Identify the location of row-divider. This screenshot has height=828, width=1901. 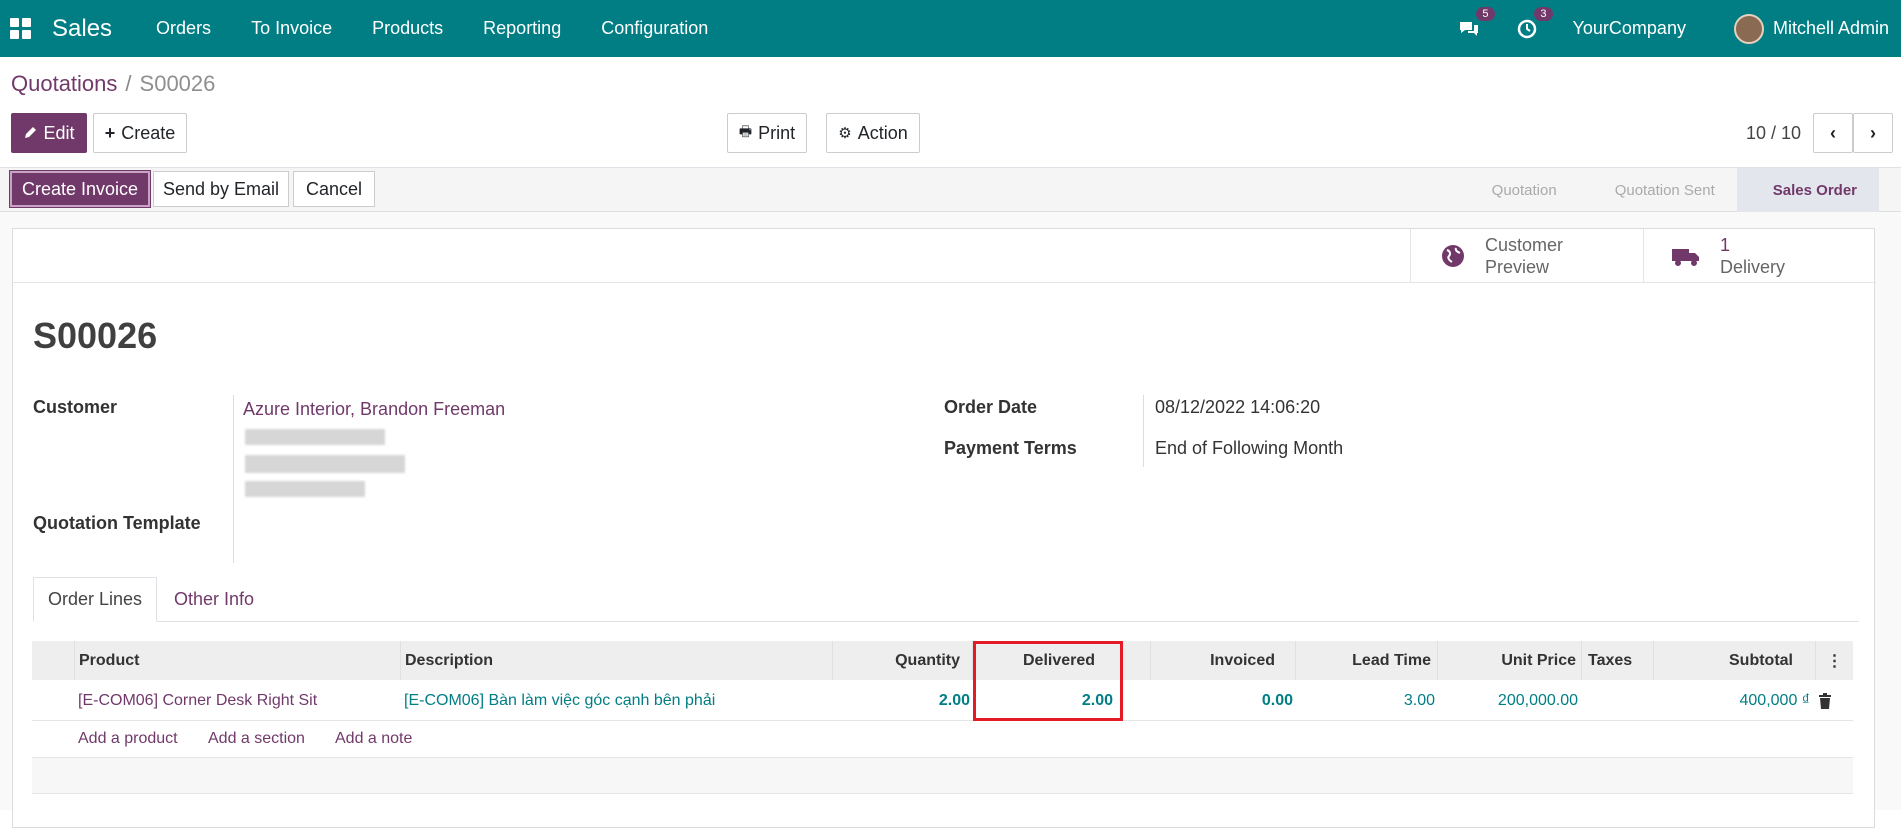
(942, 720).